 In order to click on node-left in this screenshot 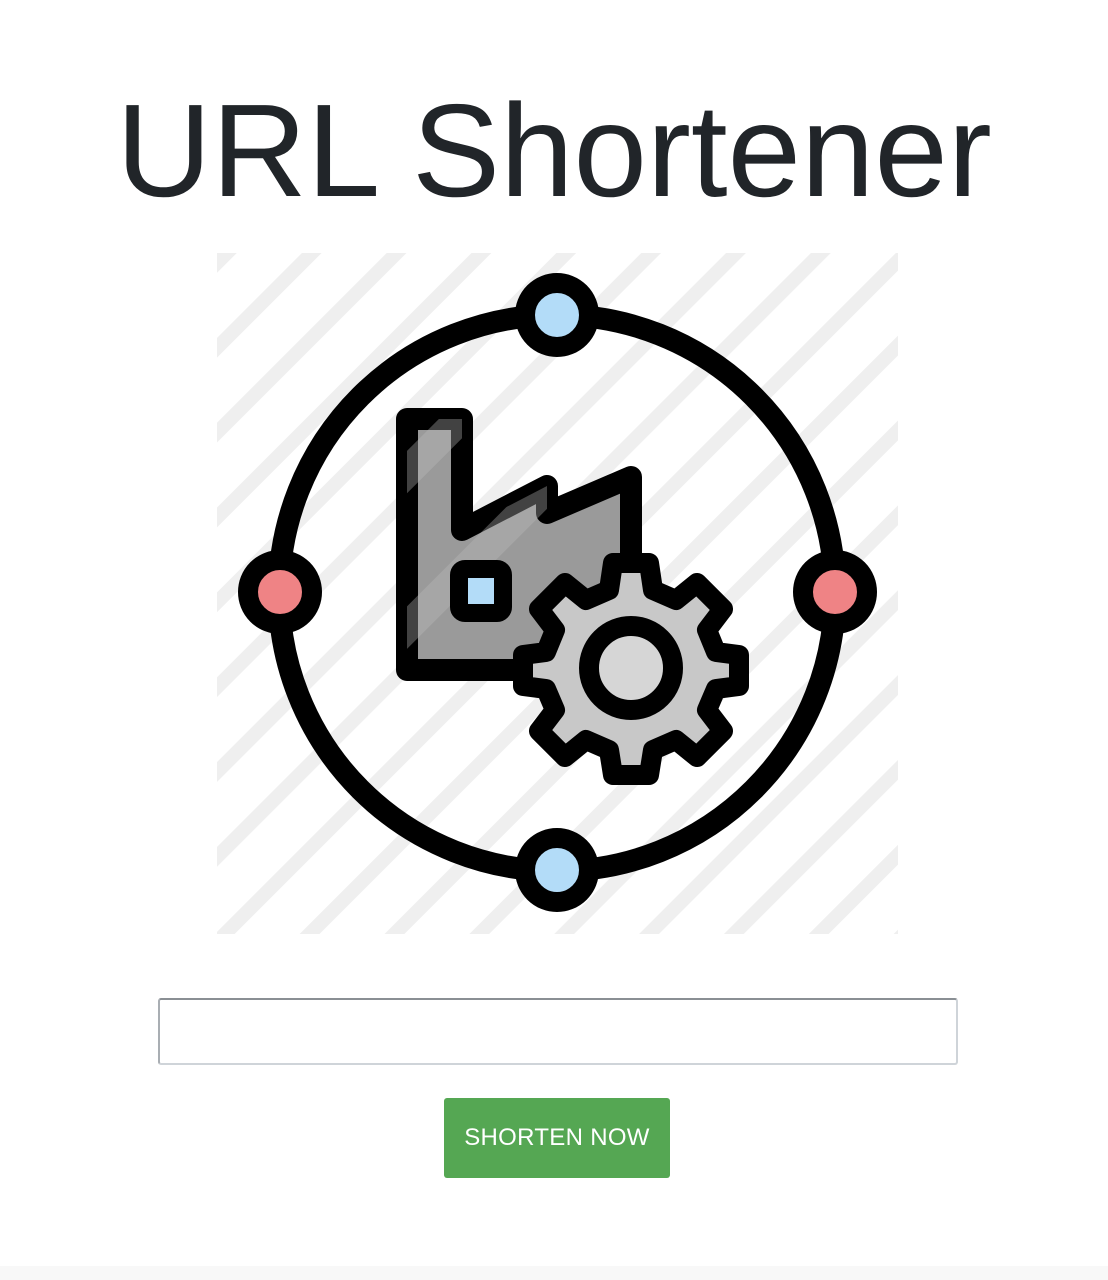, I will do `click(280, 592)`.